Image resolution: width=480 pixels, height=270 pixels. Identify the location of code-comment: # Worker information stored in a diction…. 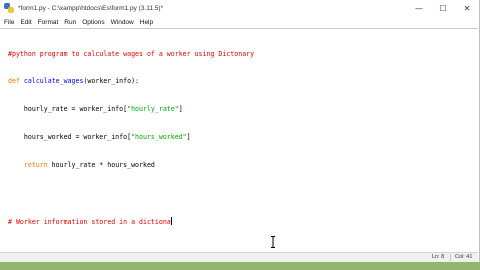
(89, 221).